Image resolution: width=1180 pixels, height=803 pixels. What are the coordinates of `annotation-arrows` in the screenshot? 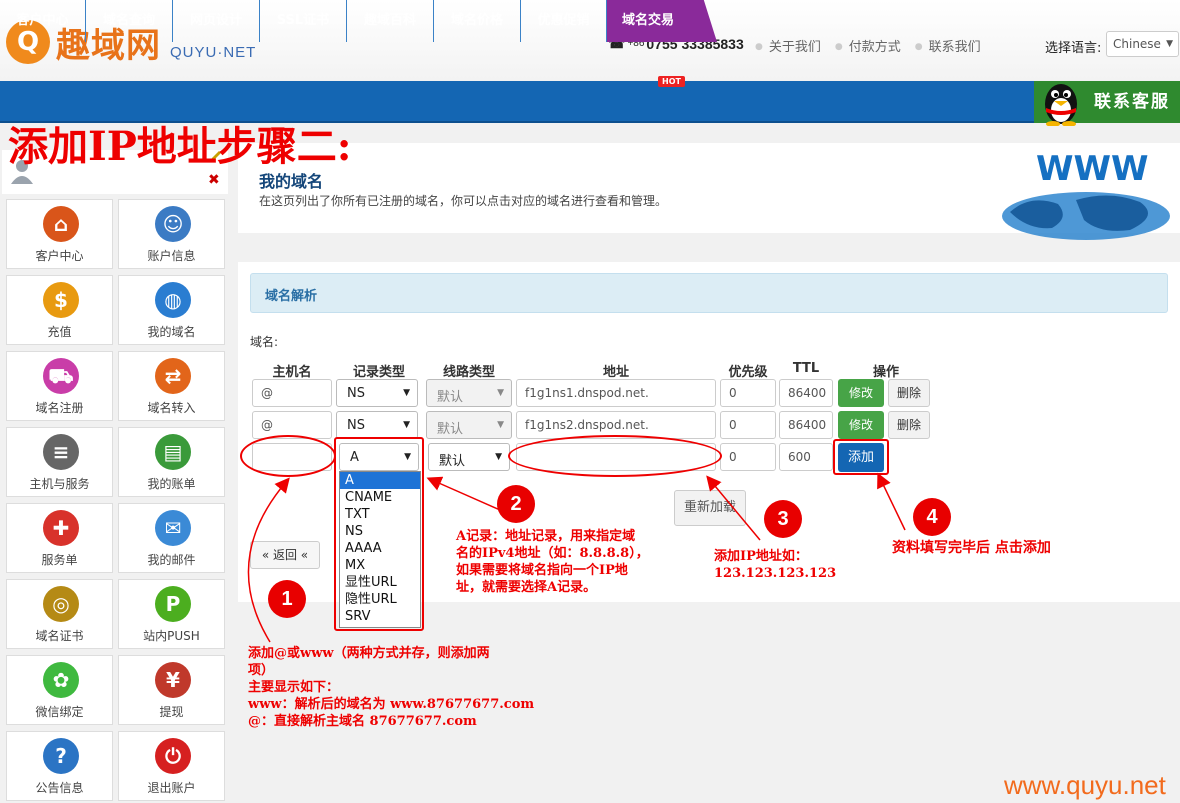 It's located at (576, 557).